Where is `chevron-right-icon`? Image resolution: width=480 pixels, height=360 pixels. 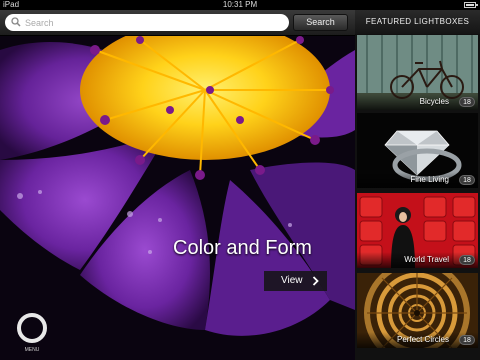 chevron-right-icon is located at coordinates (315, 281).